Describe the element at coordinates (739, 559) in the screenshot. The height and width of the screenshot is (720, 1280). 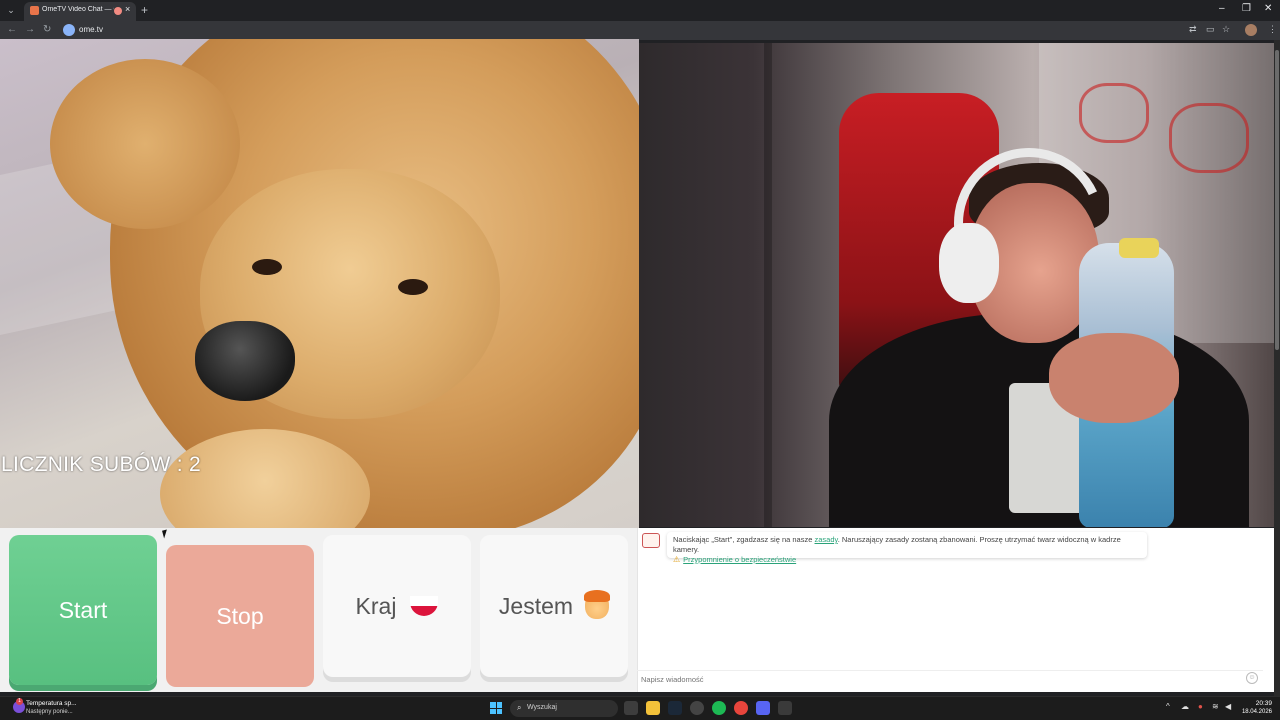
I see `safety-reminder-link: Przypomnienie o bezpieczeństwie` at that location.